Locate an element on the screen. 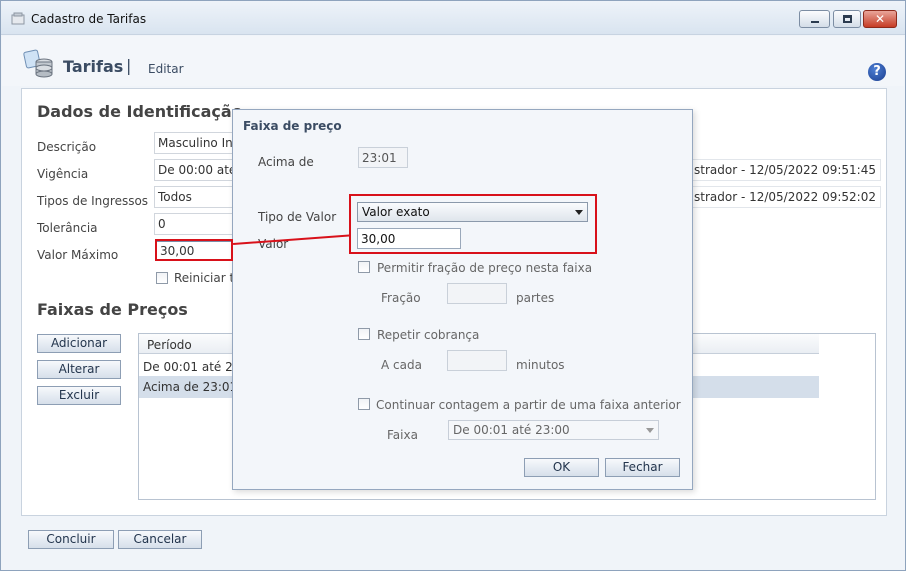 This screenshot has width=906, height=571. valor-maximo-label: Valor Máximo is located at coordinates (78, 255).